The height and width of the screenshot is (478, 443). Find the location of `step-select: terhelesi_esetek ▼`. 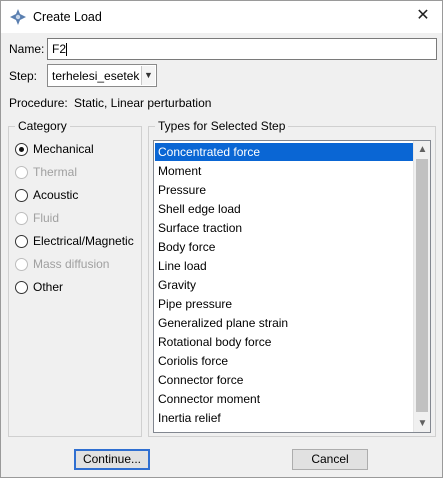

step-select: terhelesi_esetek ▼ is located at coordinates (102, 75).